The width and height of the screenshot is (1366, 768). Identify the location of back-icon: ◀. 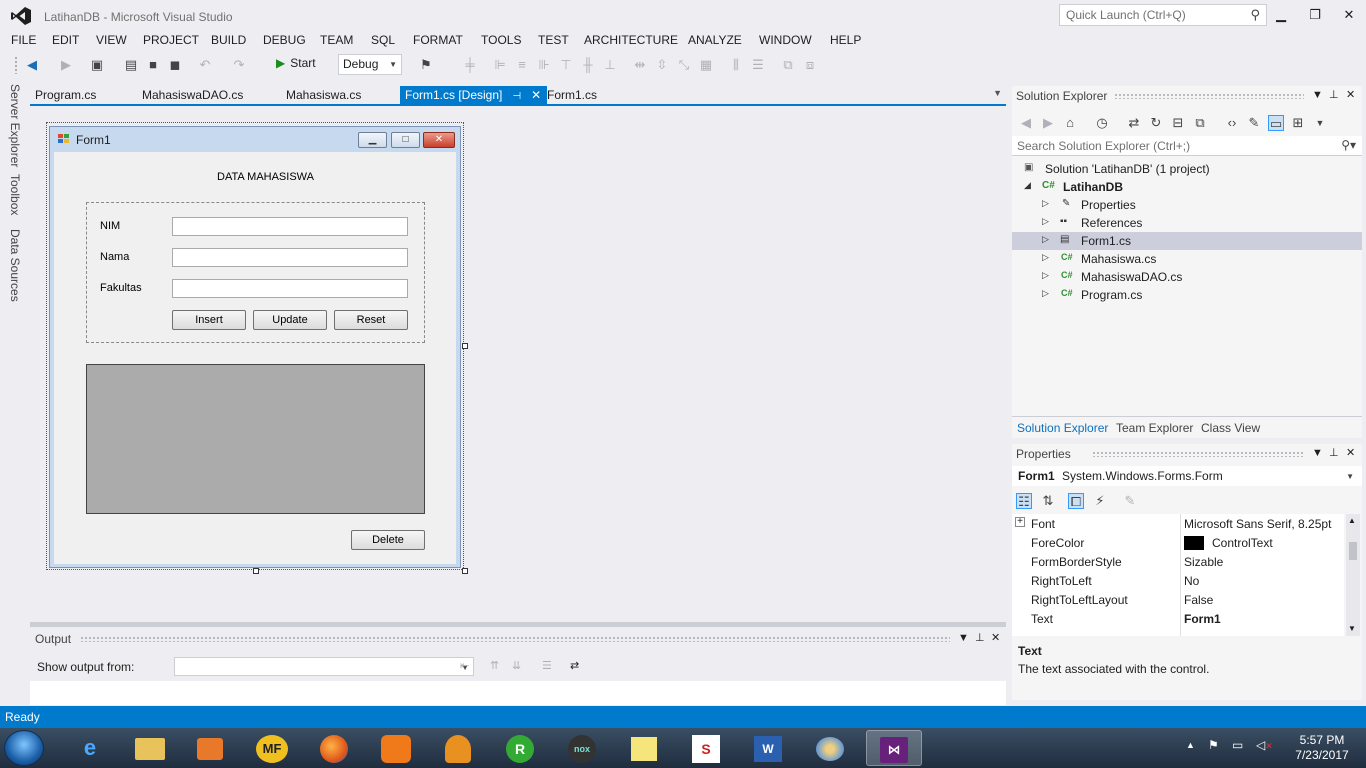
(1026, 123).